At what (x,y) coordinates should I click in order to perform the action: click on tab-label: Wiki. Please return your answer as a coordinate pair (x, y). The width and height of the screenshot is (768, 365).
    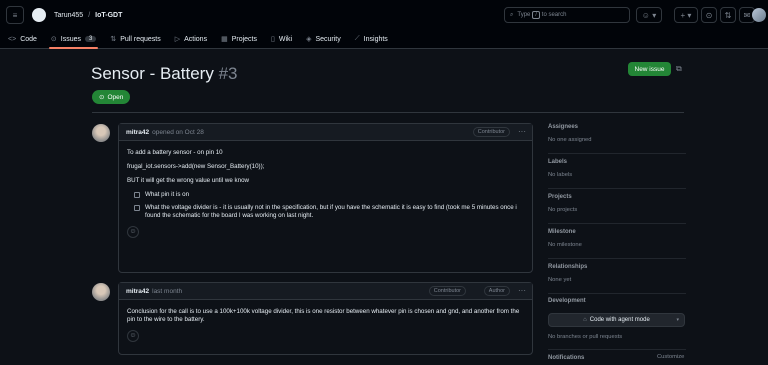
    Looking at the image, I should click on (285, 39).